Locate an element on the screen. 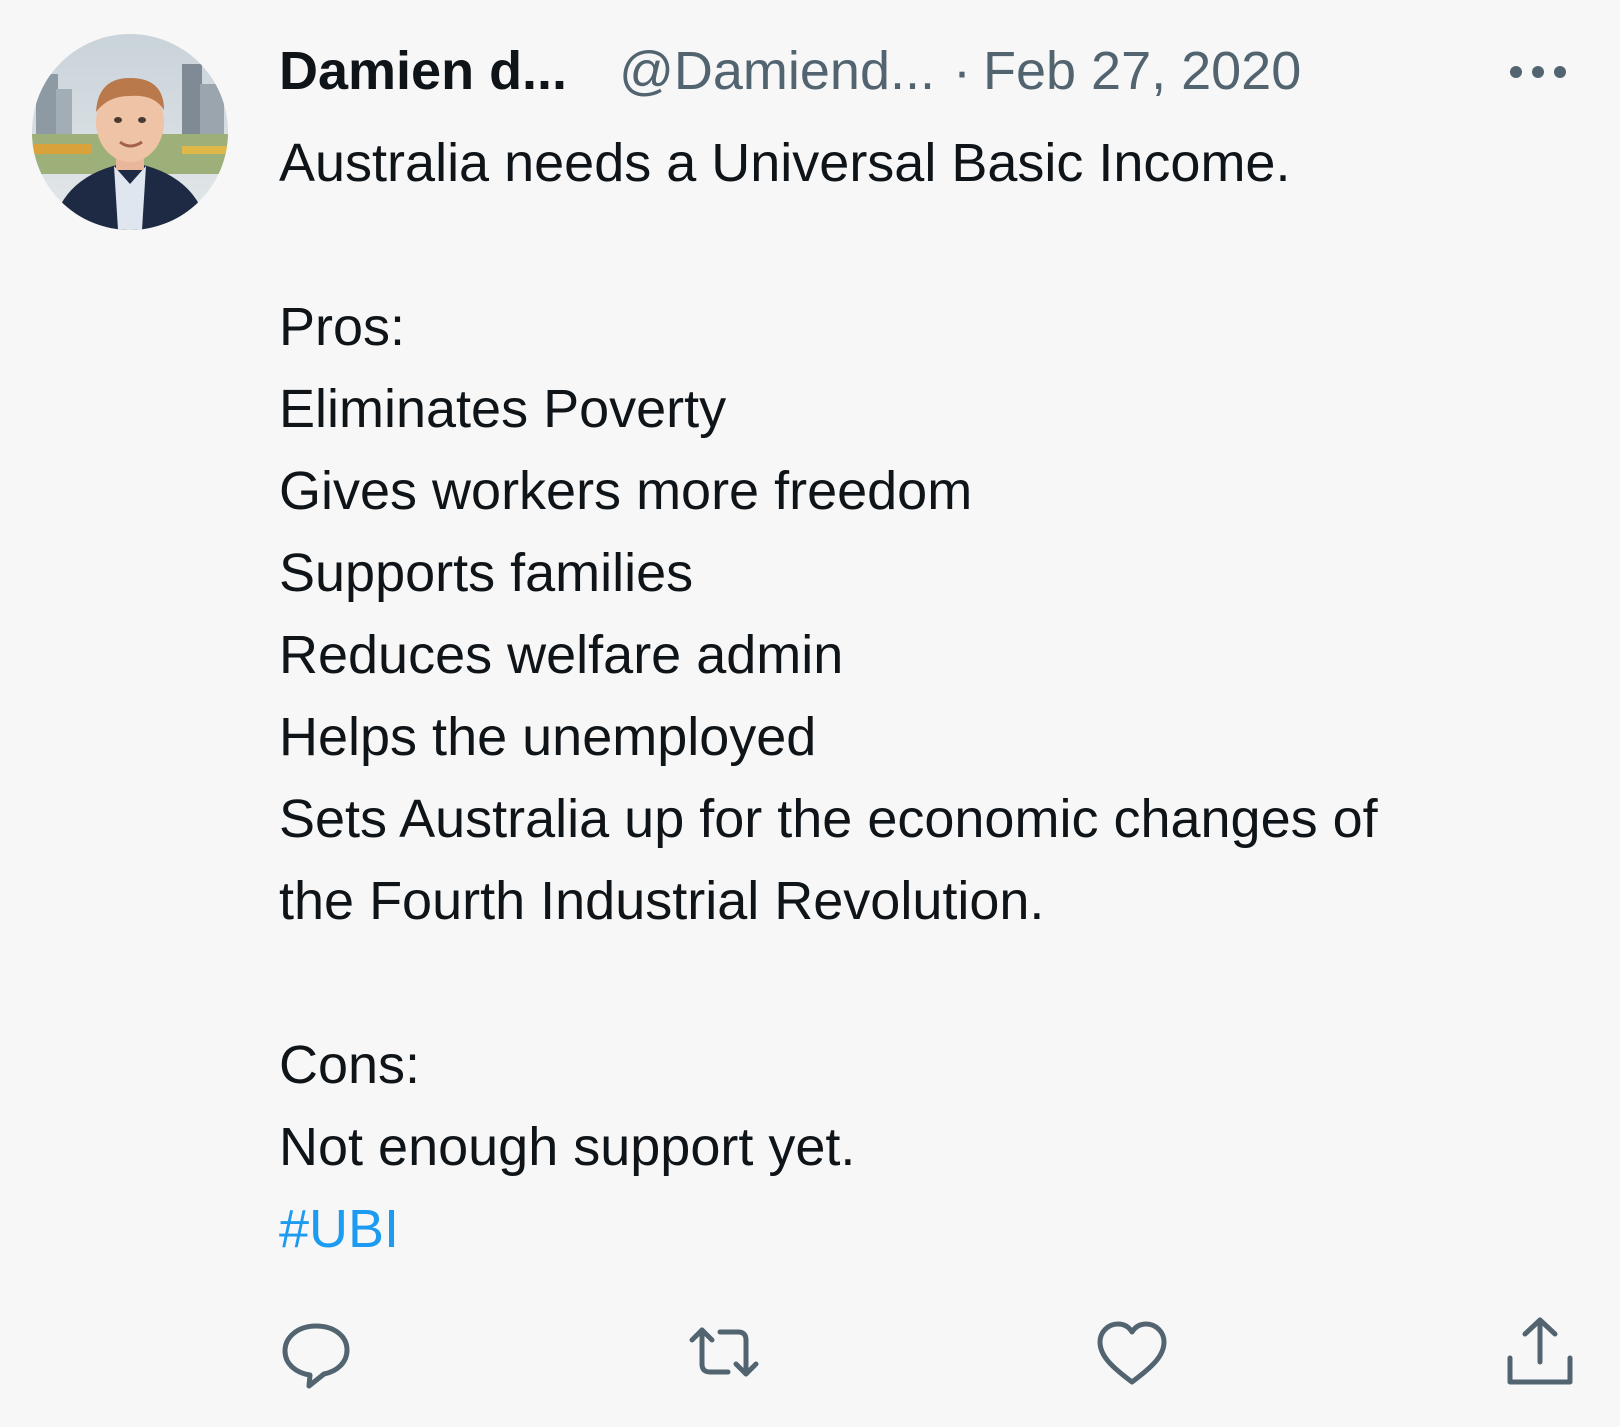 Image resolution: width=1620 pixels, height=1427 pixels. more-options-button is located at coordinates (1541, 72).